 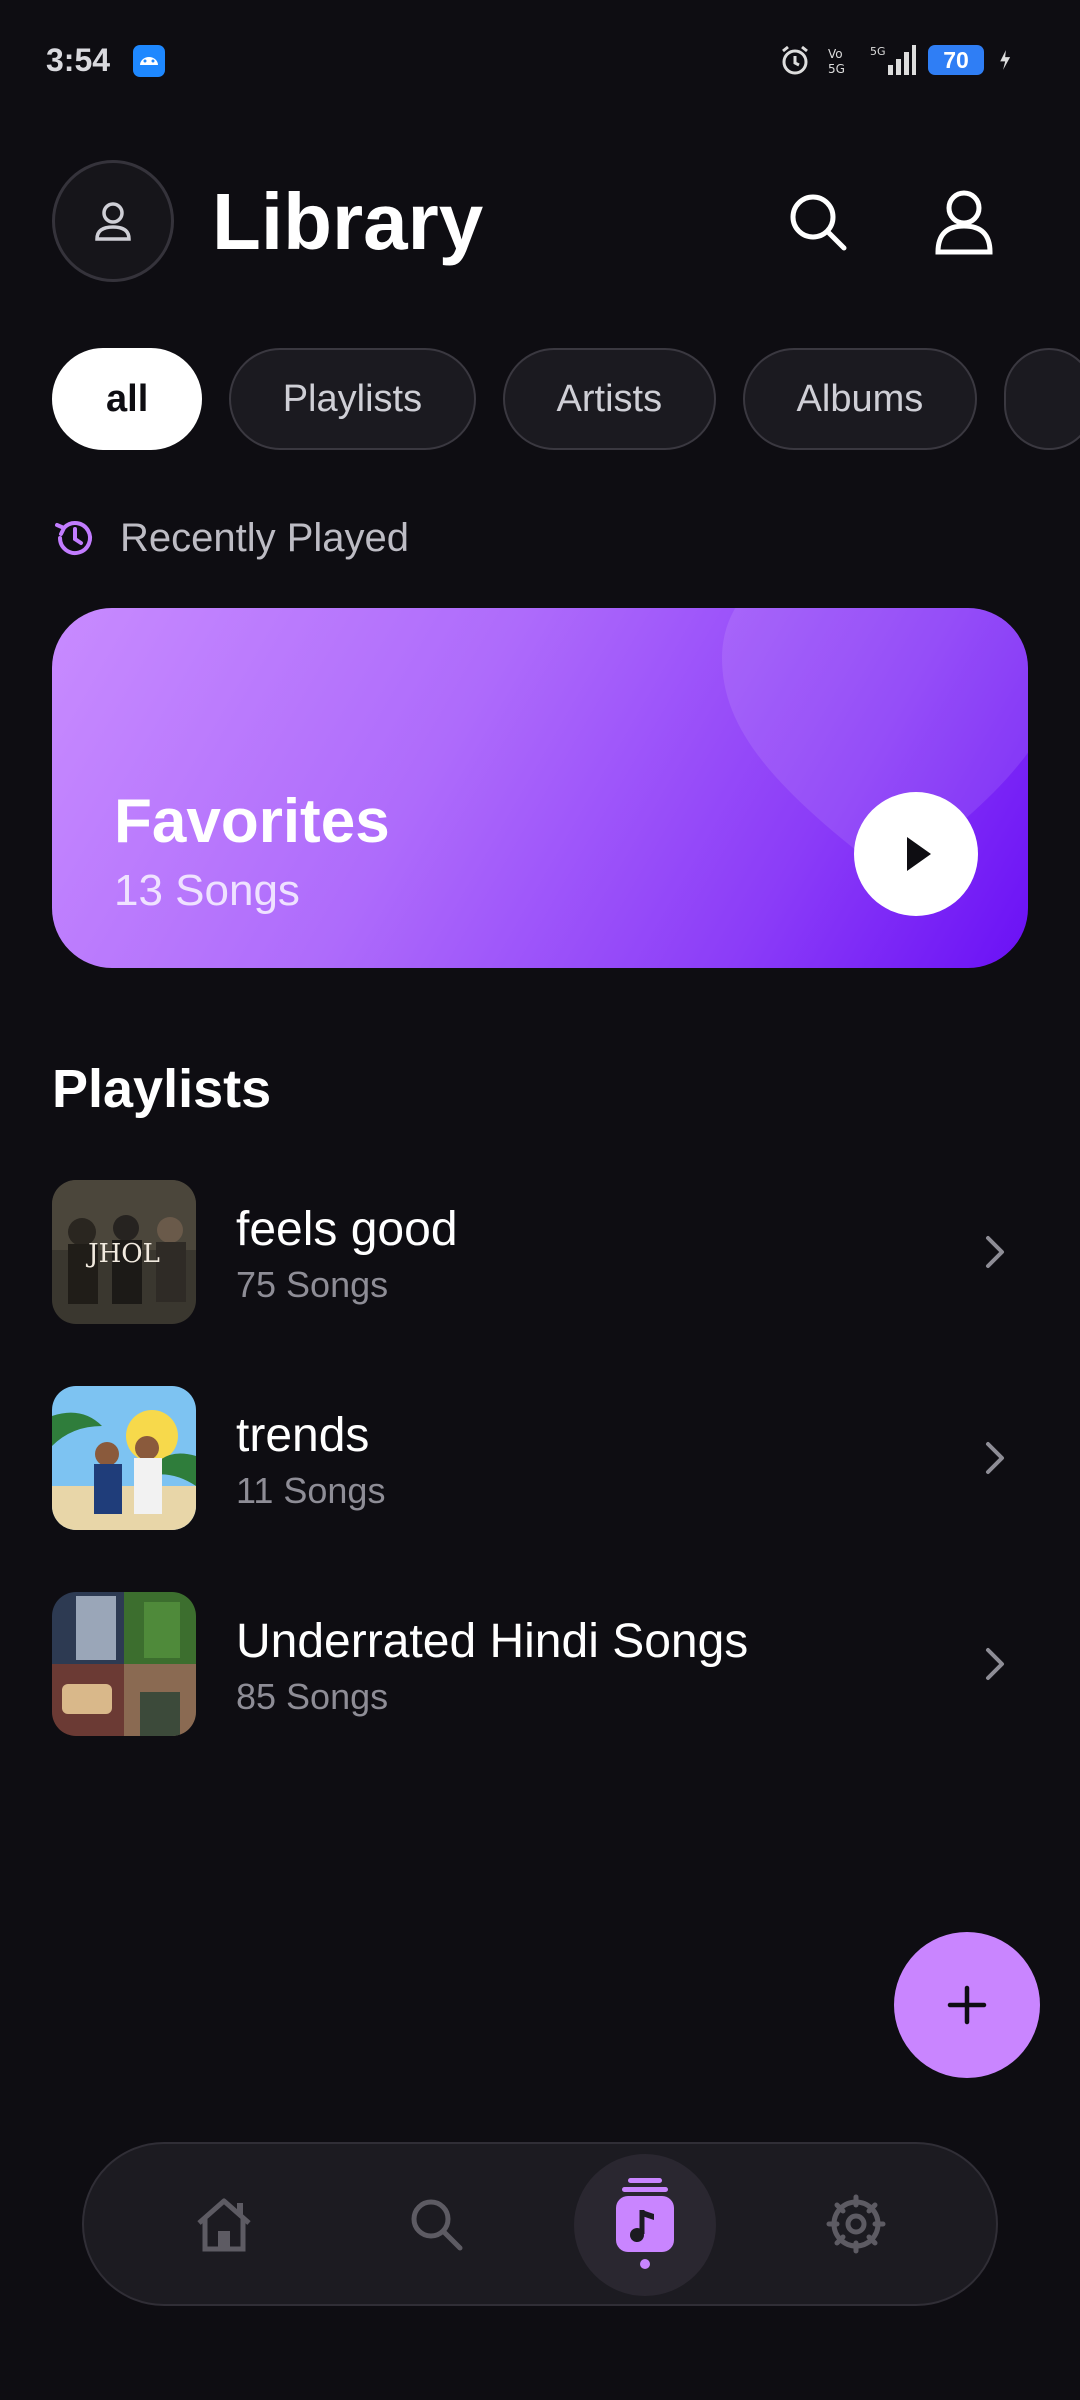 I want to click on charging-icon, so click(x=1005, y=60).